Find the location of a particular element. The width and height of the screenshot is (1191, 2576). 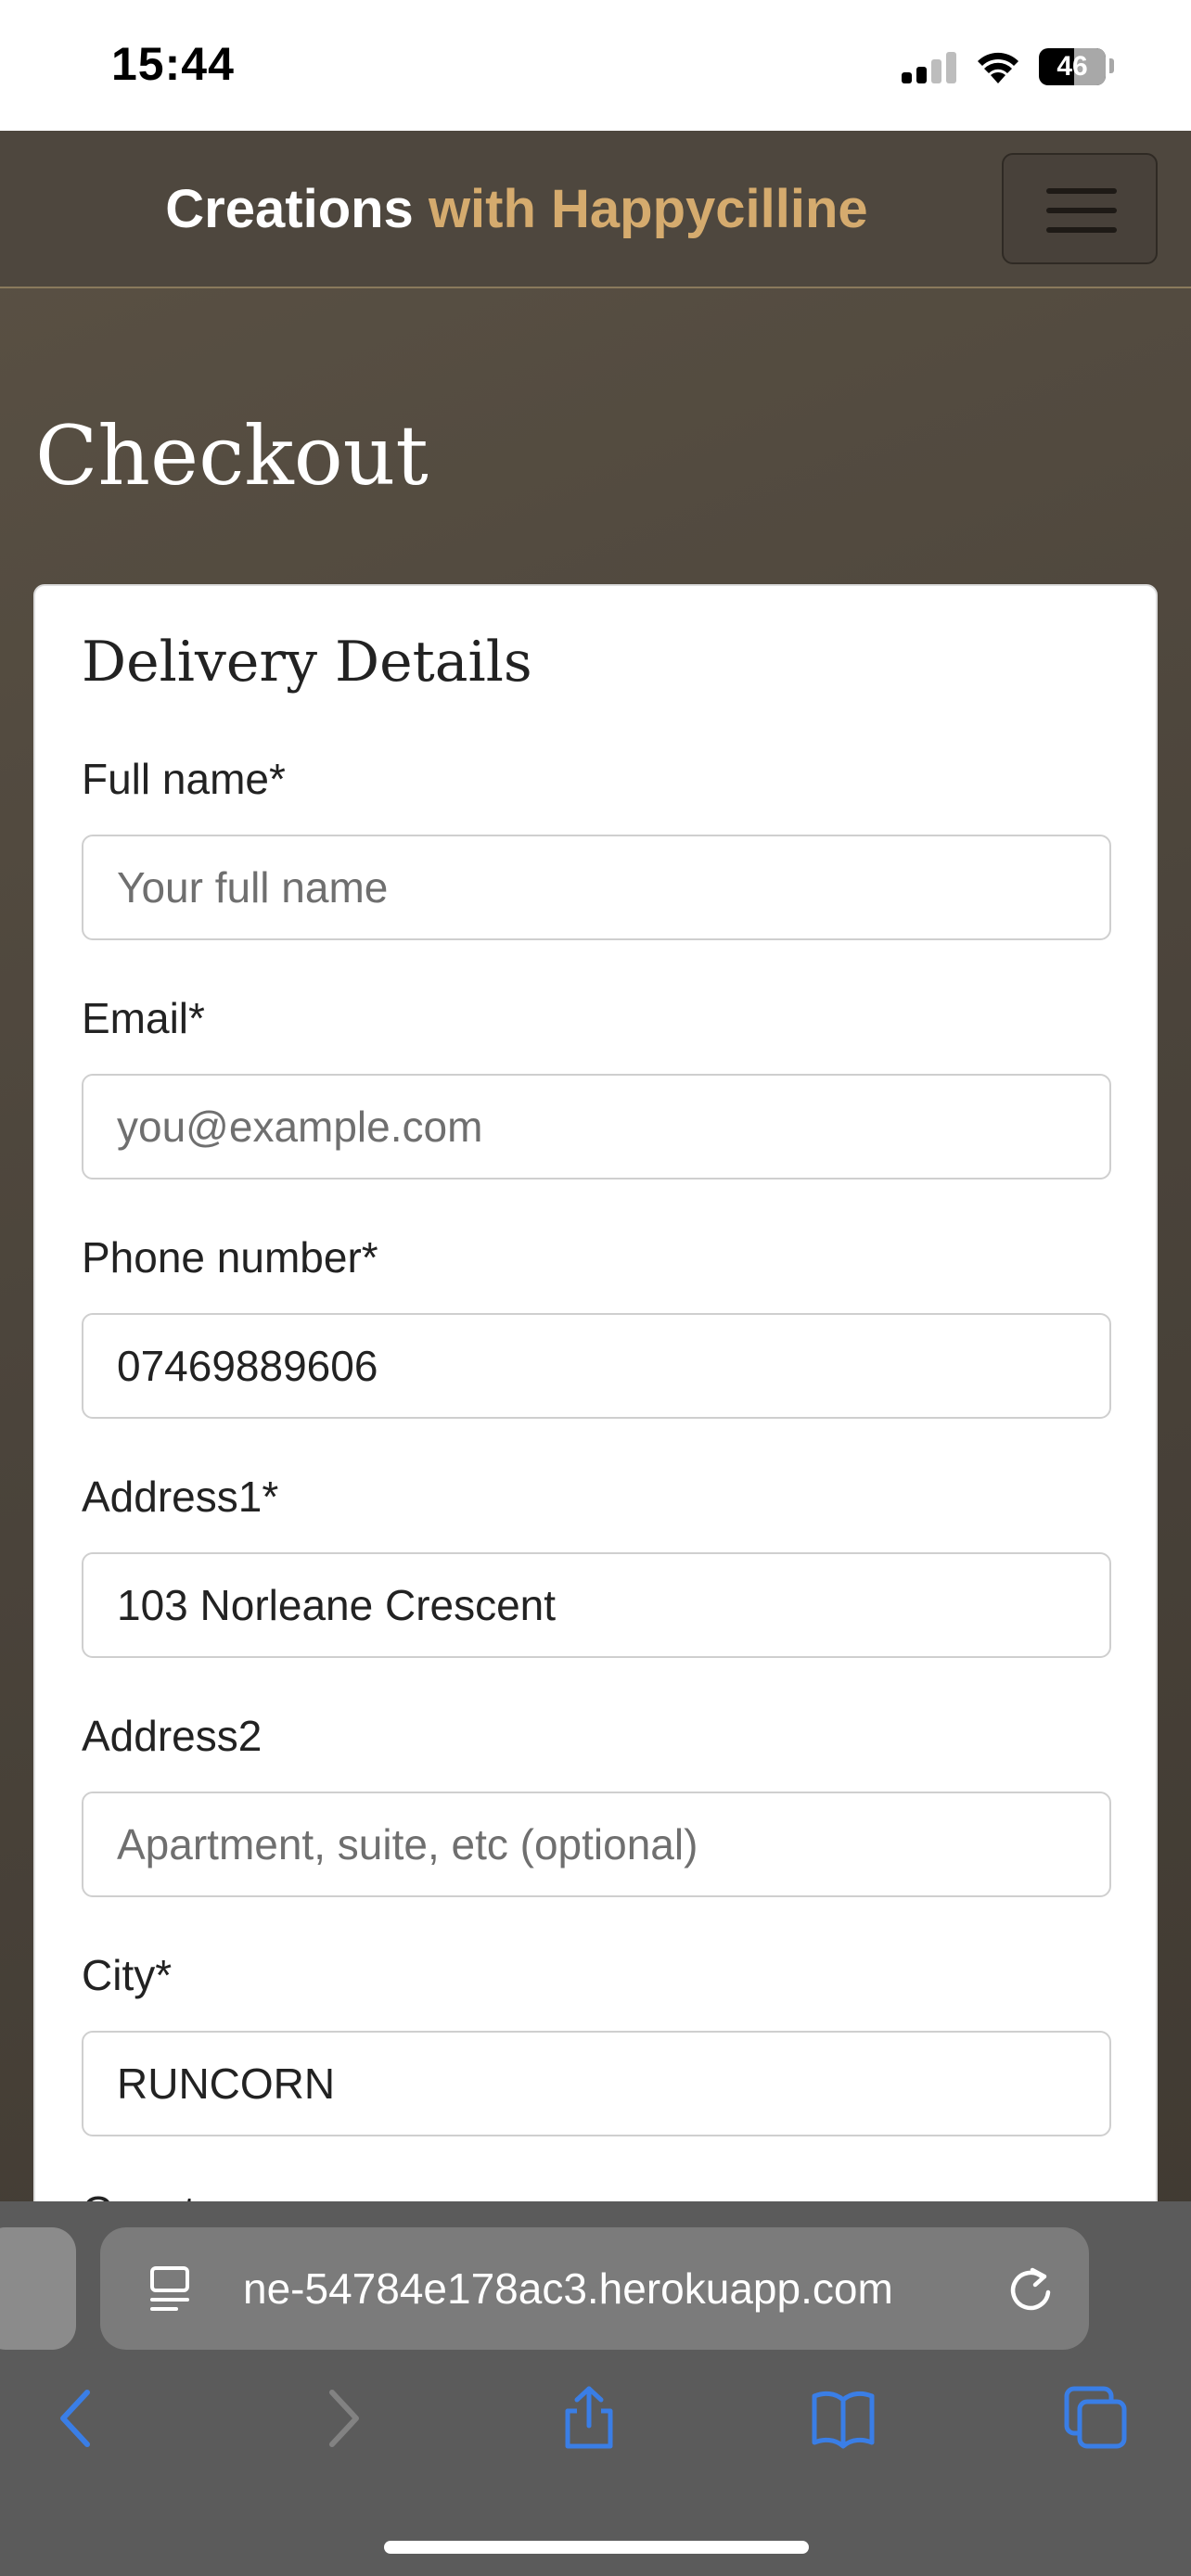

address2-input is located at coordinates (597, 1845).